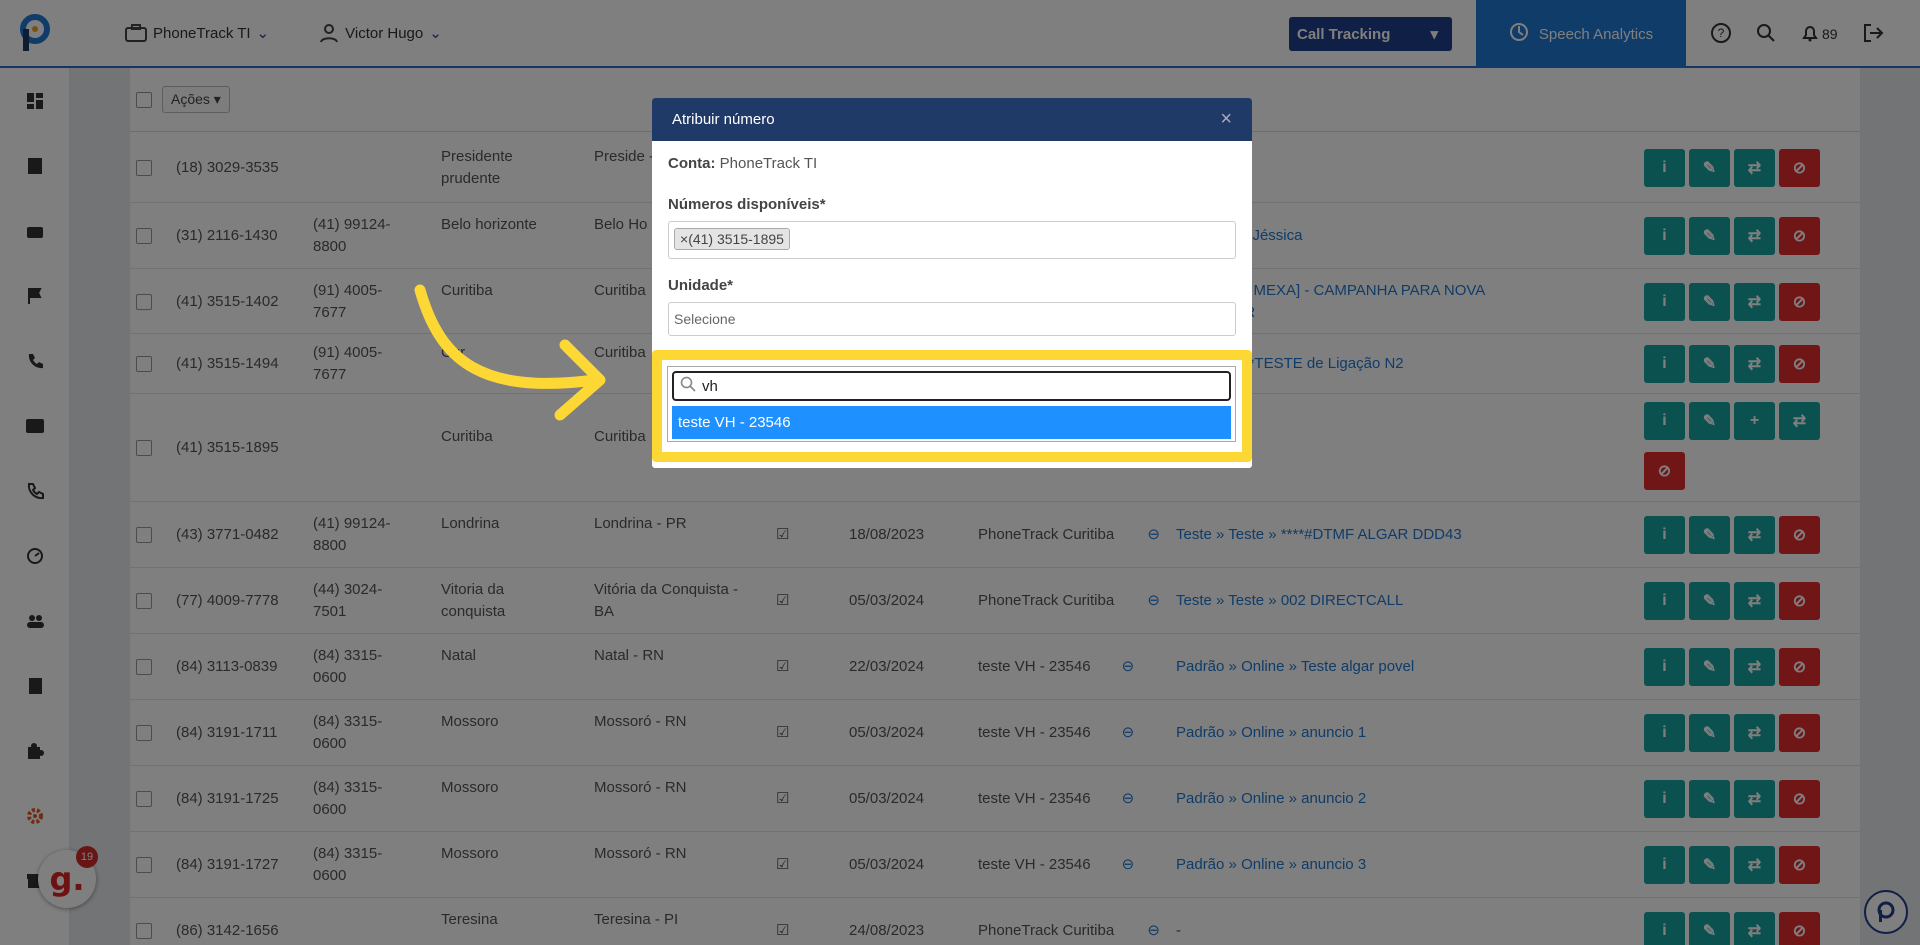 The width and height of the screenshot is (1920, 945). I want to click on selected-number-label: (41) 3515-1895, so click(736, 239).